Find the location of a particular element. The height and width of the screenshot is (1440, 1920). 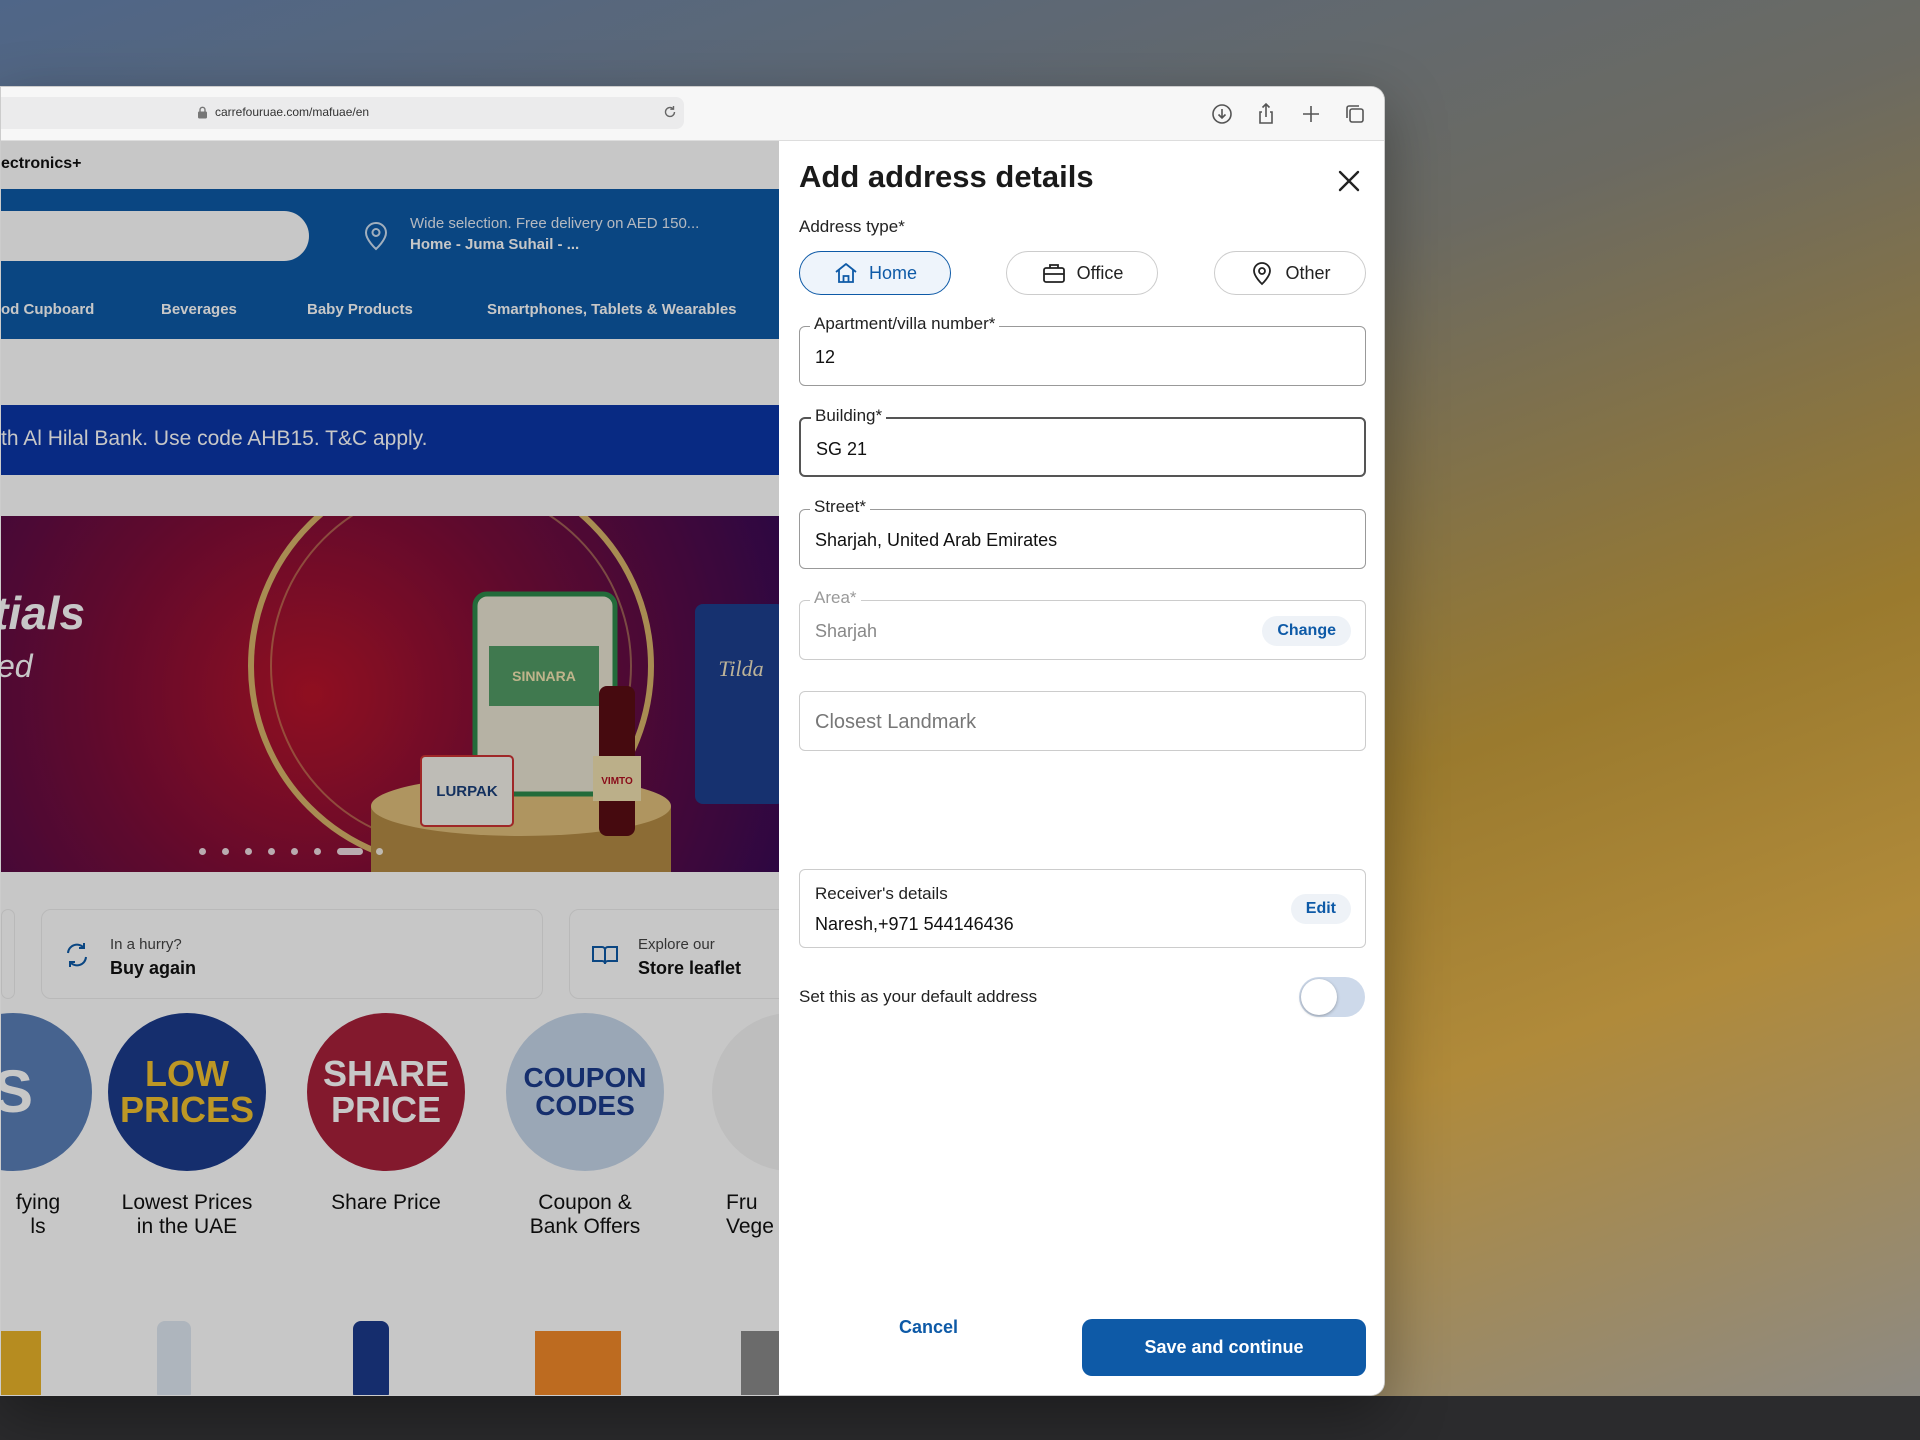

receiver-title: Receiver's details is located at coordinates (881, 893).